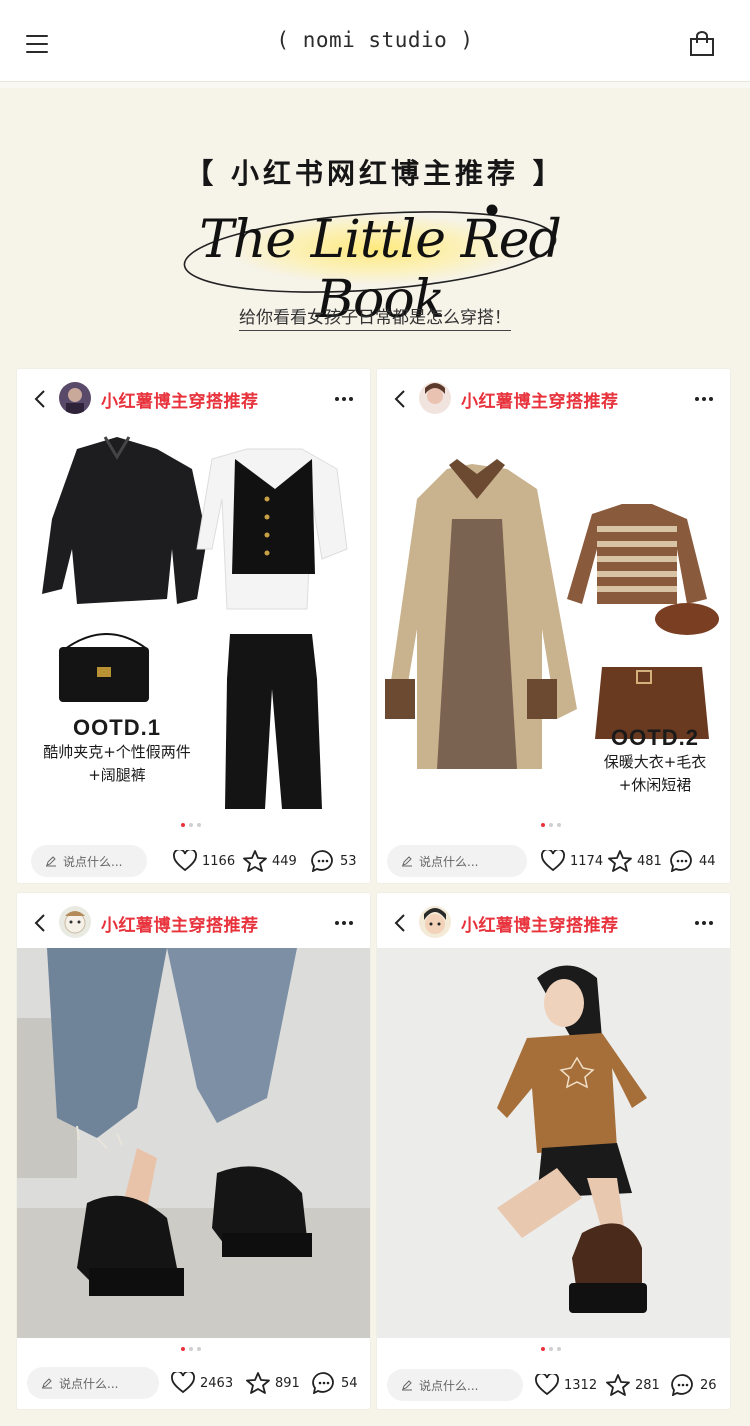 Image resolution: width=750 pixels, height=1426 pixels. Describe the element at coordinates (702, 44) in the screenshot. I see `shopping-bag-icon` at that location.